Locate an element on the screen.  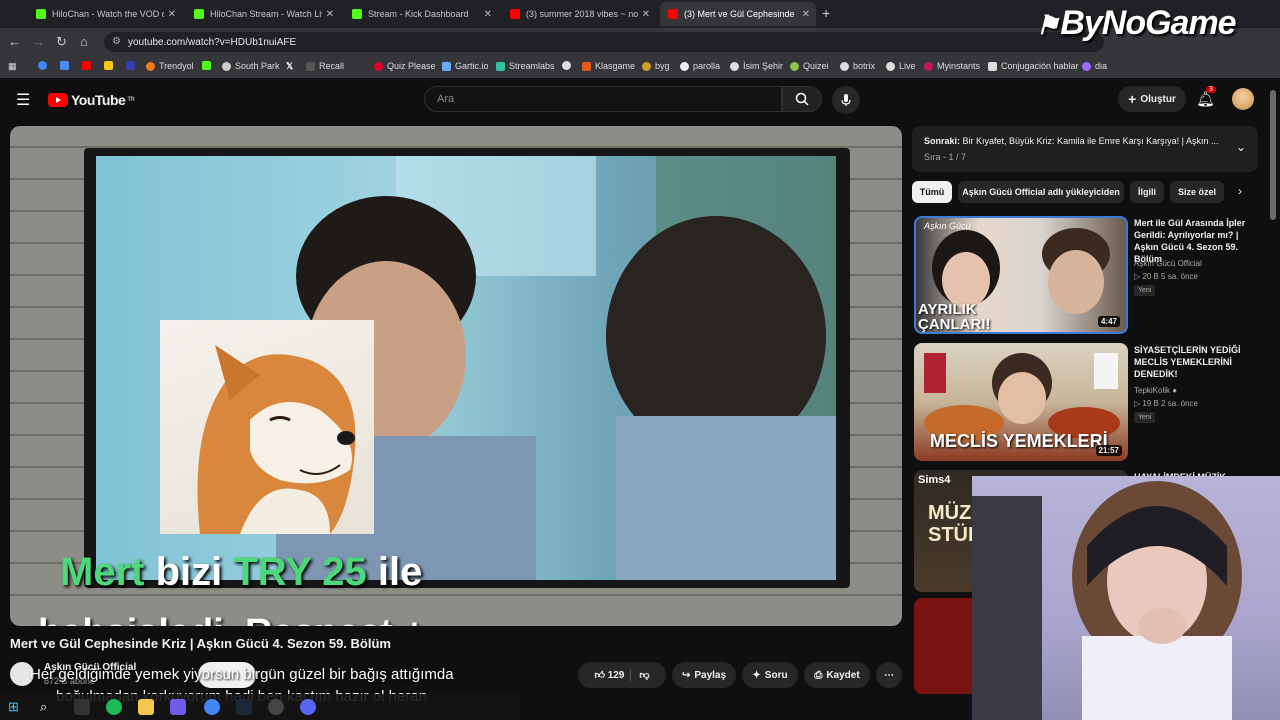
recommendation-channel: Aşkın Gücü Official is located at coordinates (1168, 263).